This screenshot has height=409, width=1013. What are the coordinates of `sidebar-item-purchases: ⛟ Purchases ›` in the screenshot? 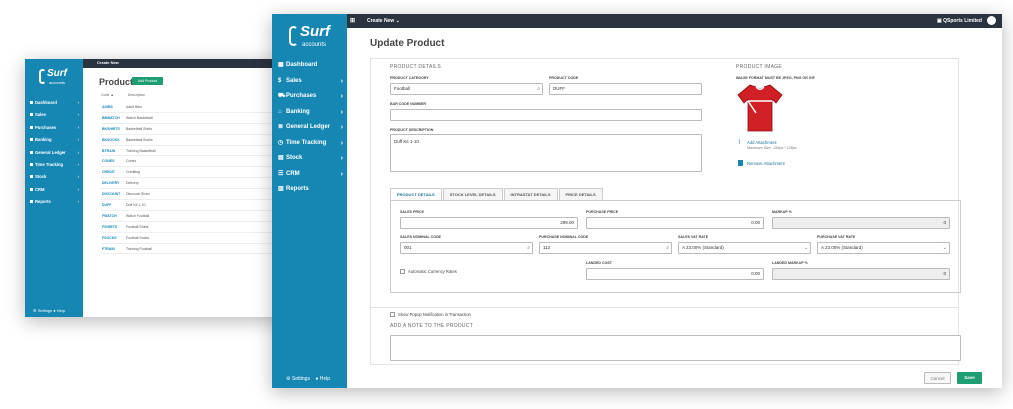 It's located at (309, 97).